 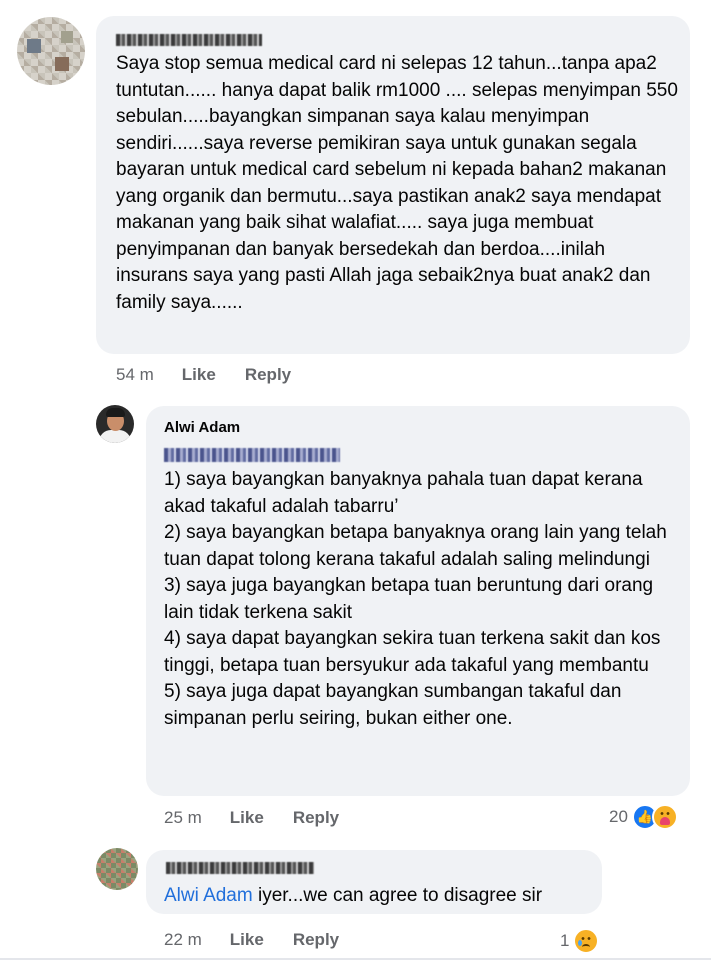 I want to click on mention-link: Alwi Adam, so click(x=208, y=895).